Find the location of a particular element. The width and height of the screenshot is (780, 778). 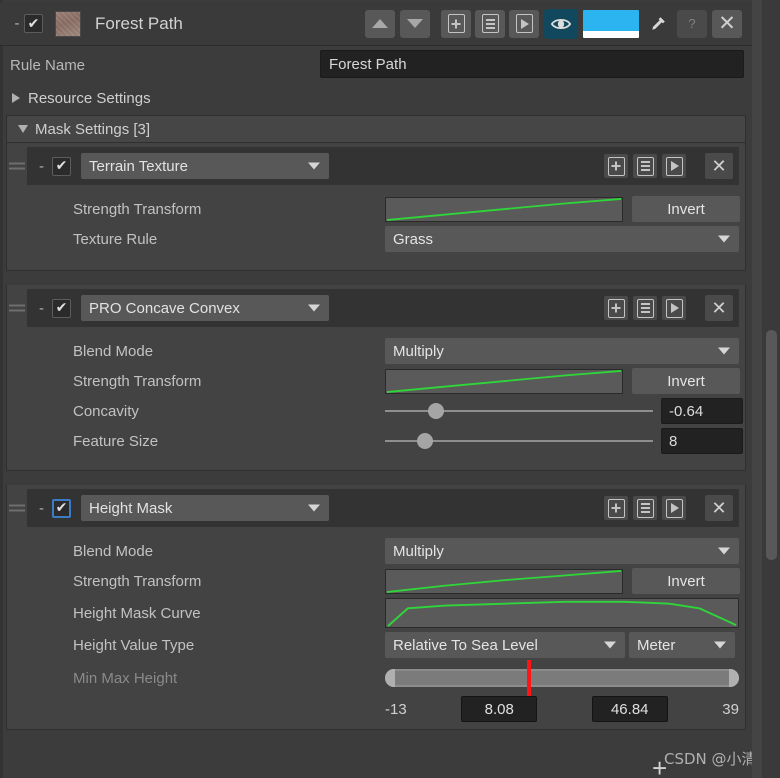

mask-type-dropdown: Terrain Texture is located at coordinates (205, 166).